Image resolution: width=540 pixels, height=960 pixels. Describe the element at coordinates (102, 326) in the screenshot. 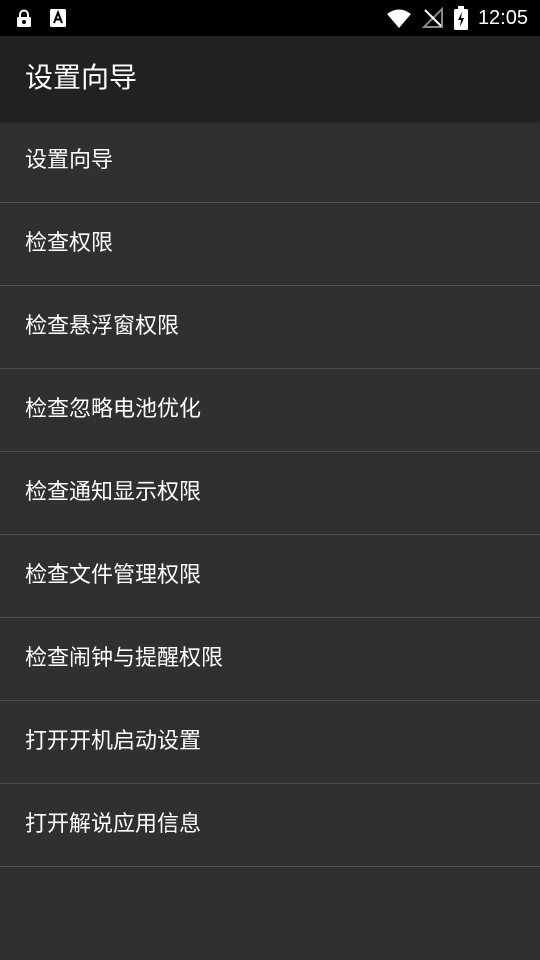

I see `menu-item-label: 检查悬浮窗权限` at that location.